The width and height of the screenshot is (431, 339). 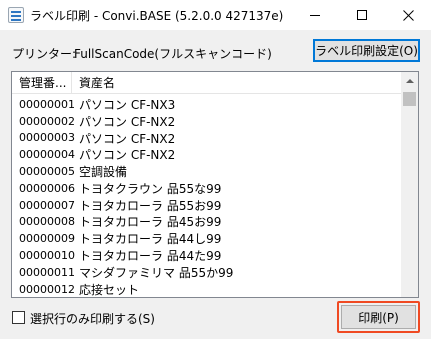 I want to click on table-row: 00000005 空調設備, so click(x=207, y=171).